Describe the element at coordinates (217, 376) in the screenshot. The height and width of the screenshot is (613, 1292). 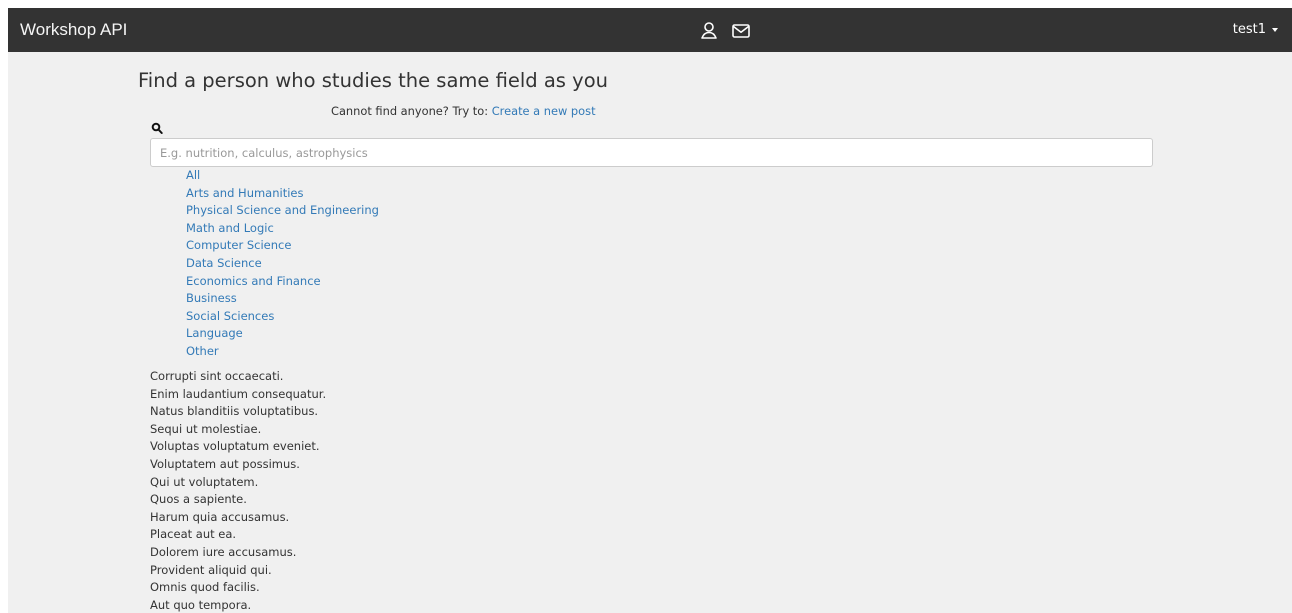
I see `post-list-item: Corrupti sint occaecati.` at that location.